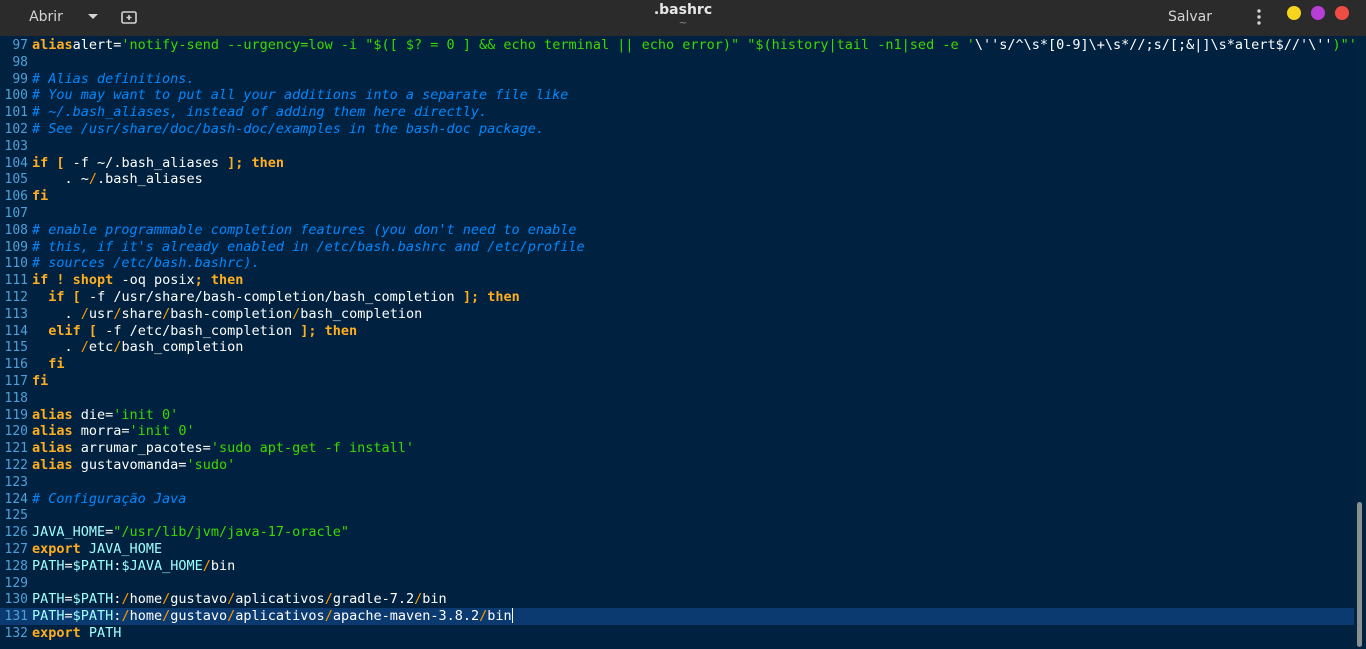  Describe the element at coordinates (101, 431) in the screenshot. I see `code-token: morra=` at that location.